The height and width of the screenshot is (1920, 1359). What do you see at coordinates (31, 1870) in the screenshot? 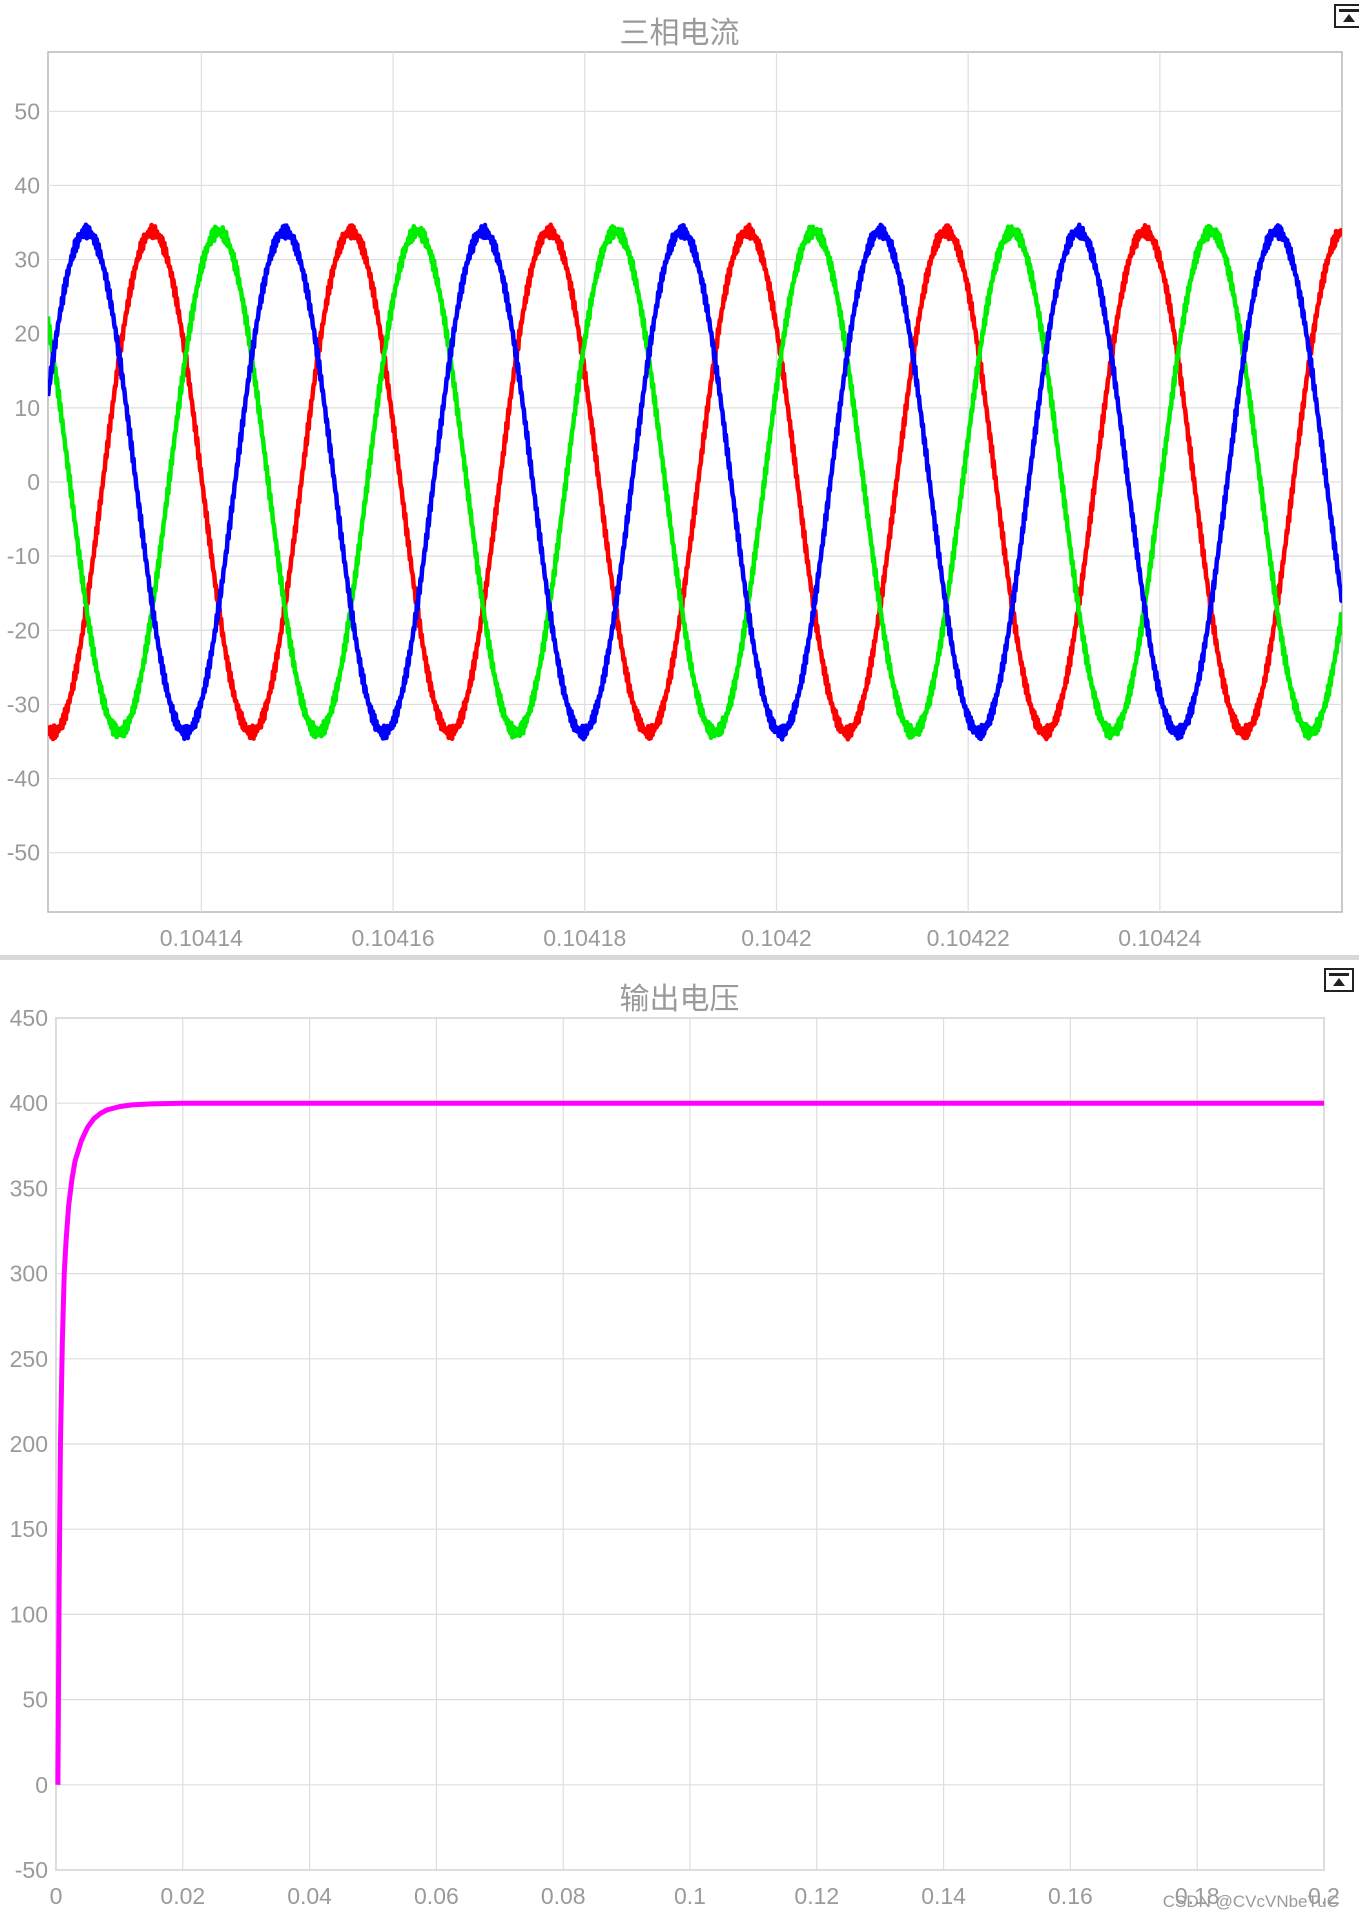
I see `voltage-y-tick-label: -50` at bounding box center [31, 1870].